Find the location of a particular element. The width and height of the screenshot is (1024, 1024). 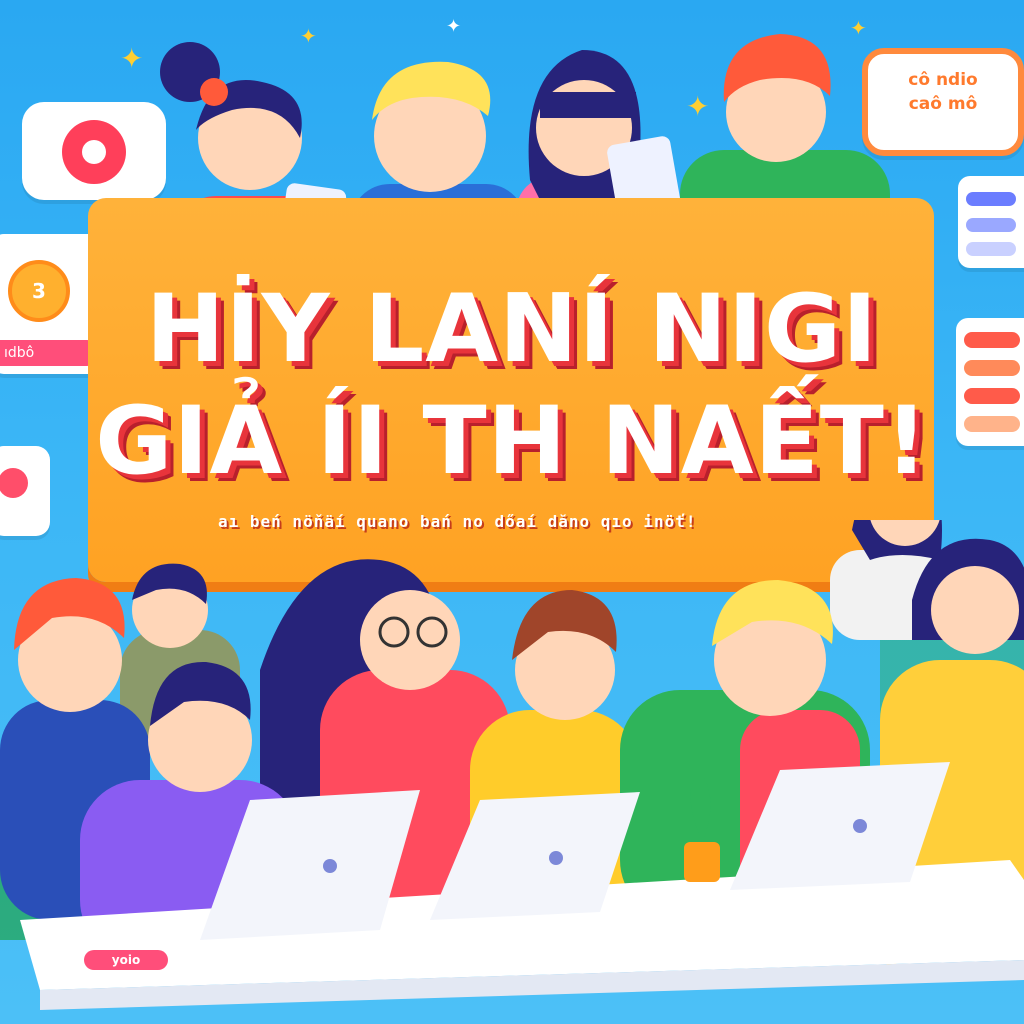

record-icon is located at coordinates (94, 152).